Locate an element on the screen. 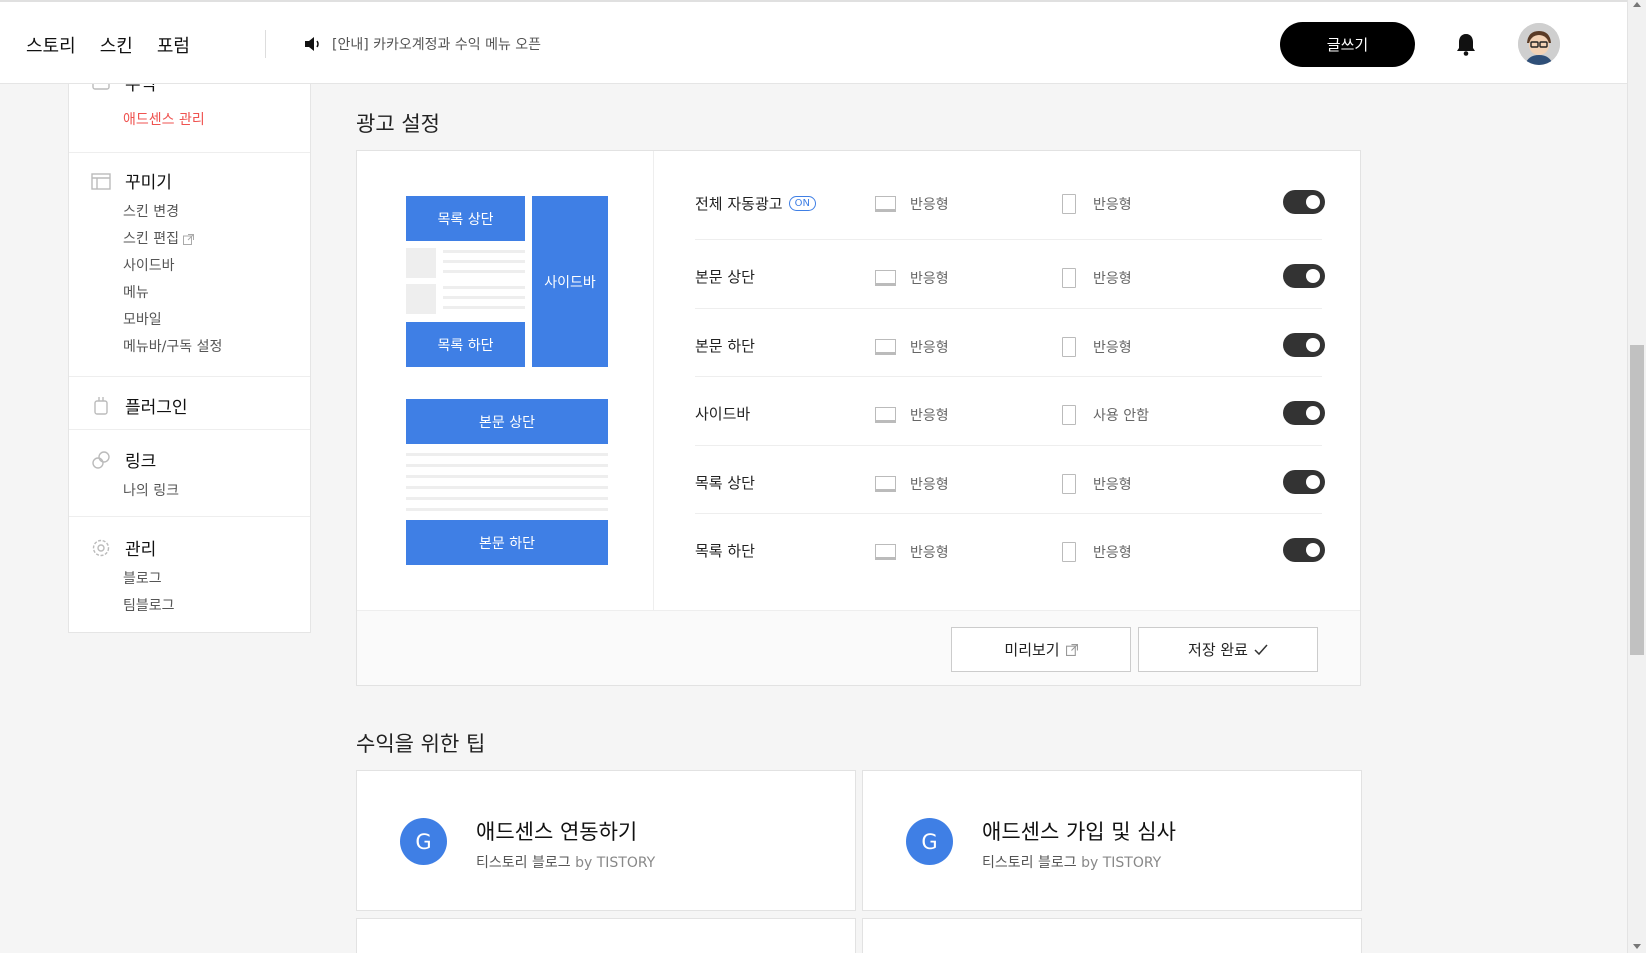 This screenshot has height=953, width=1646. scroll-up-arrow-icon is located at coordinates (1637, 4).